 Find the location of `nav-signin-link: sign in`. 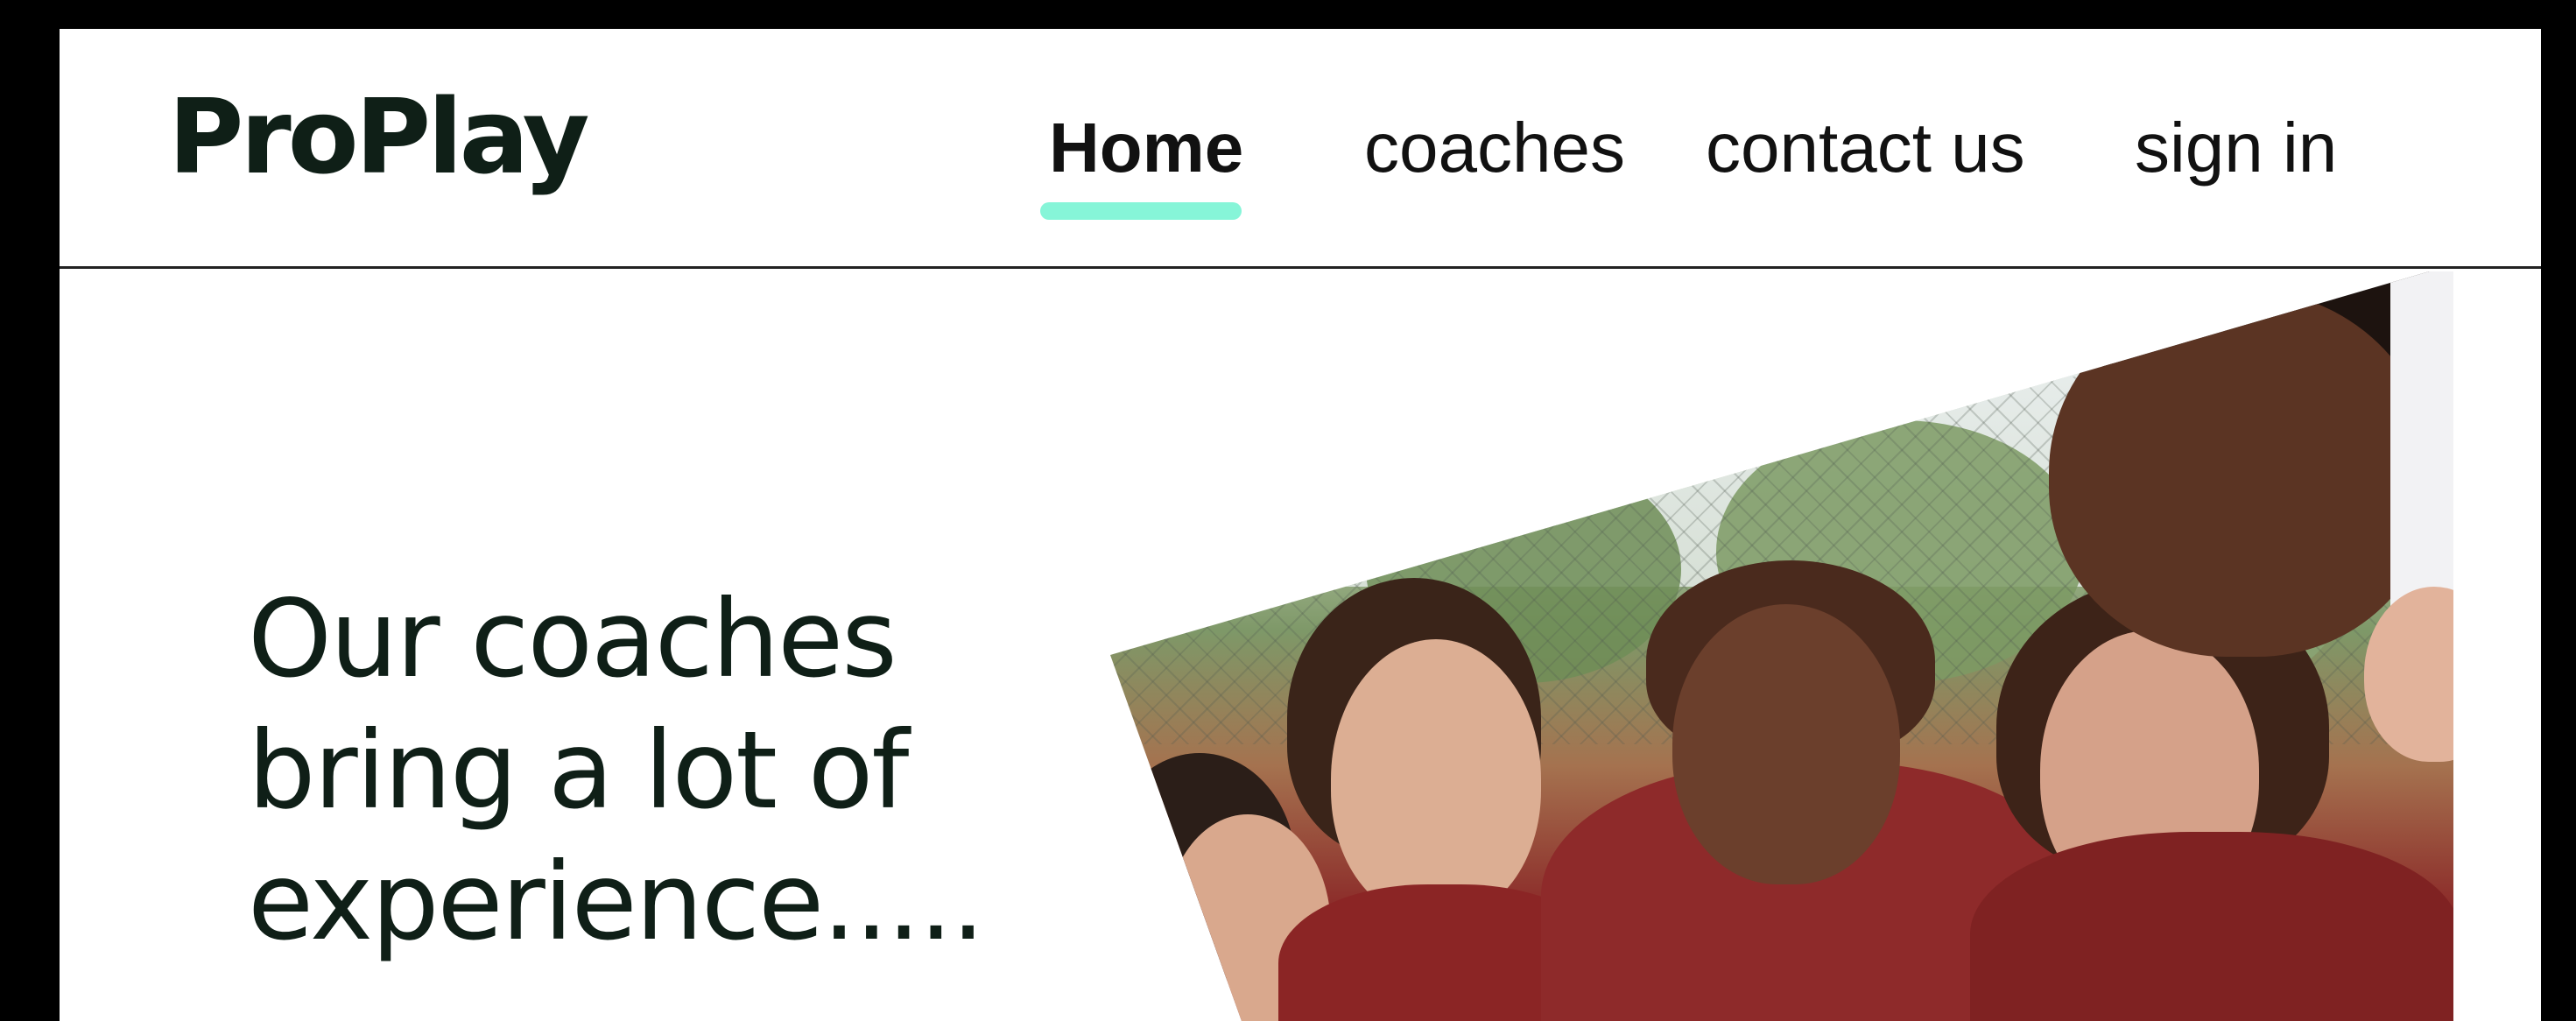

nav-signin-link: sign in is located at coordinates (2236, 148).